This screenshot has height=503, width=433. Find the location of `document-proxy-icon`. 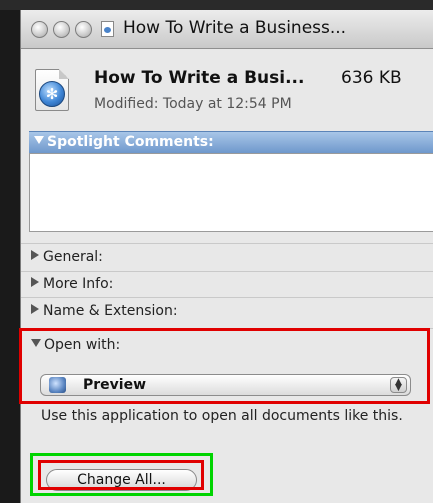

document-proxy-icon is located at coordinates (107, 29).